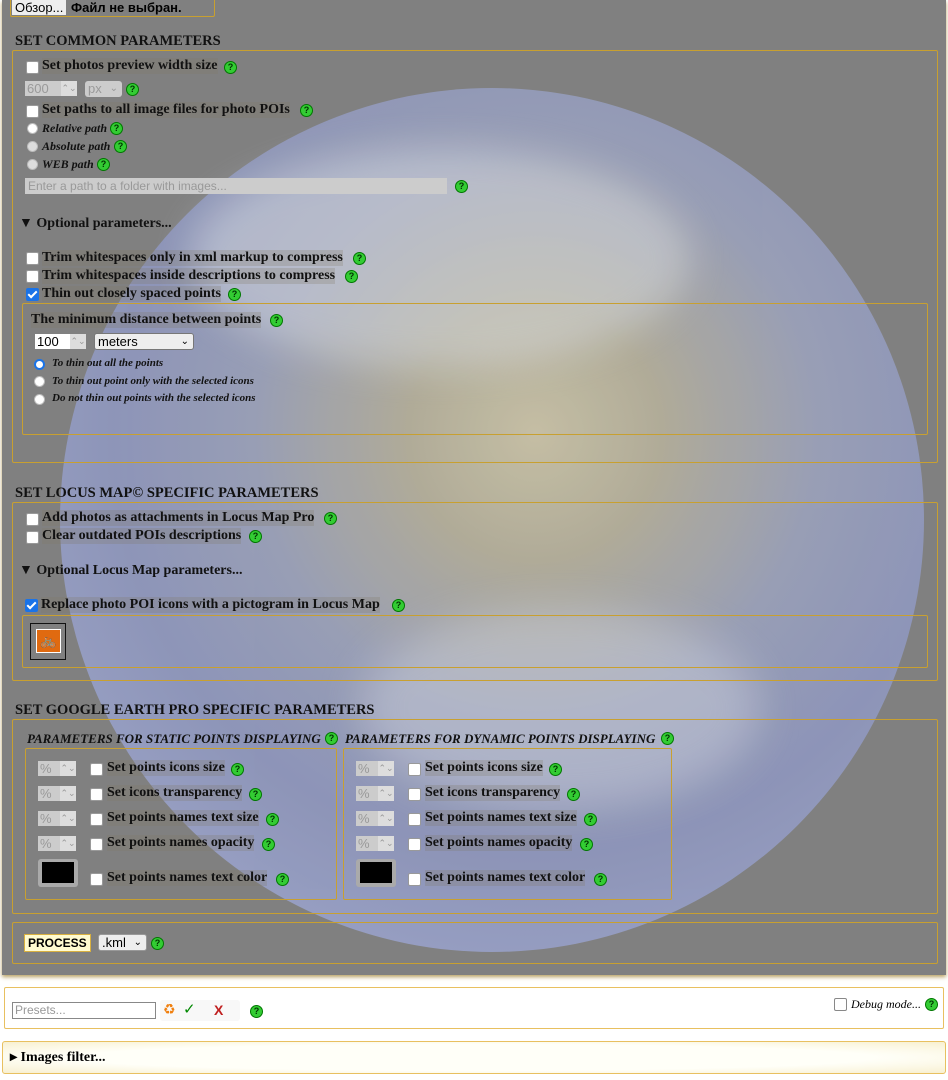 The width and height of the screenshot is (948, 1080). I want to click on thin-selected-radio, so click(39, 381).